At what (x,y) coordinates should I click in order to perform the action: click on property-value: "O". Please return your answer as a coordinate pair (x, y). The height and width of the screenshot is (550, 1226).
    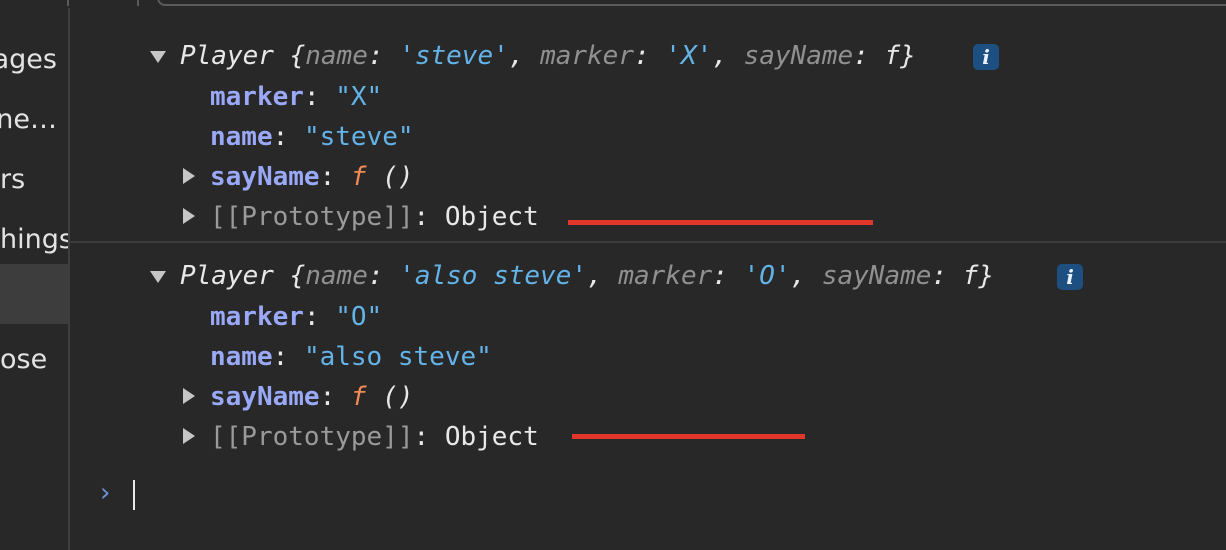
    Looking at the image, I should click on (359, 317).